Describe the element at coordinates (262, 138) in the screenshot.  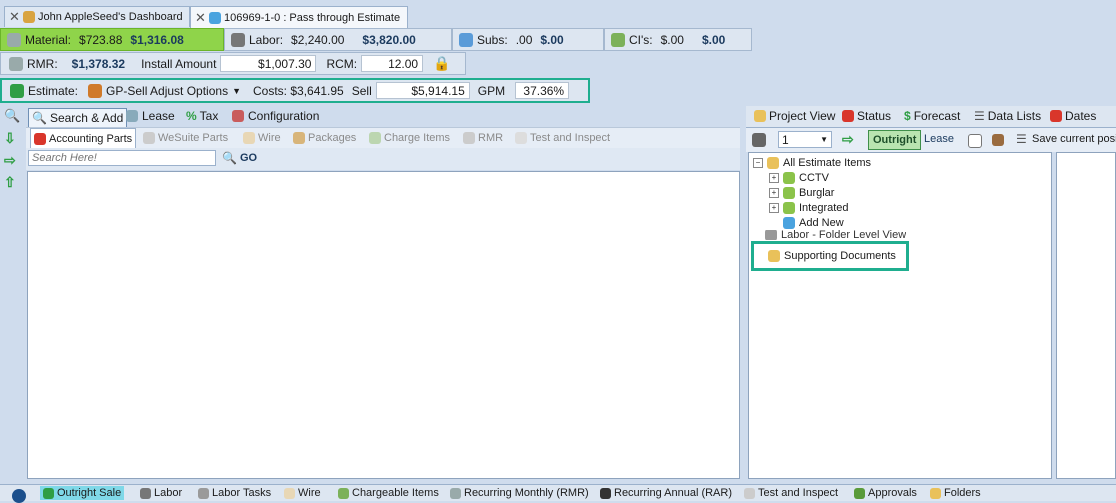
I see `tab-wire: Wire` at that location.